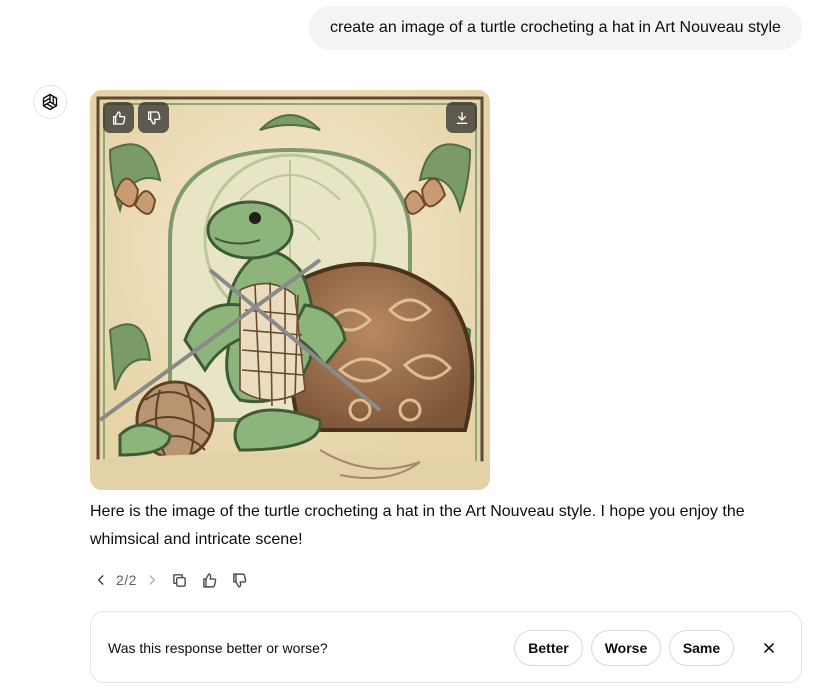 The image size is (835, 695). What do you see at coordinates (701, 648) in the screenshot?
I see `same-button: Same` at bounding box center [701, 648].